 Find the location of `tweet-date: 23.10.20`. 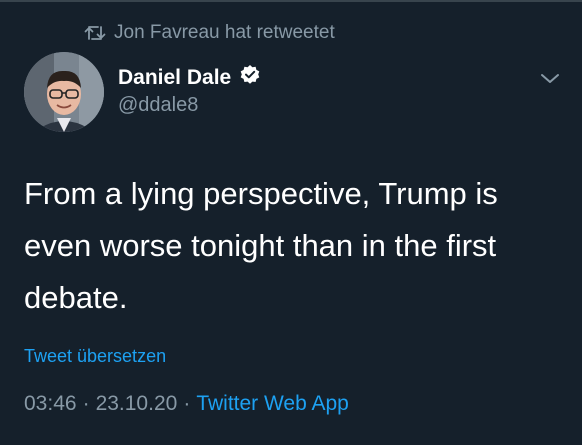

tweet-date: 23.10.20 is located at coordinates (137, 404).